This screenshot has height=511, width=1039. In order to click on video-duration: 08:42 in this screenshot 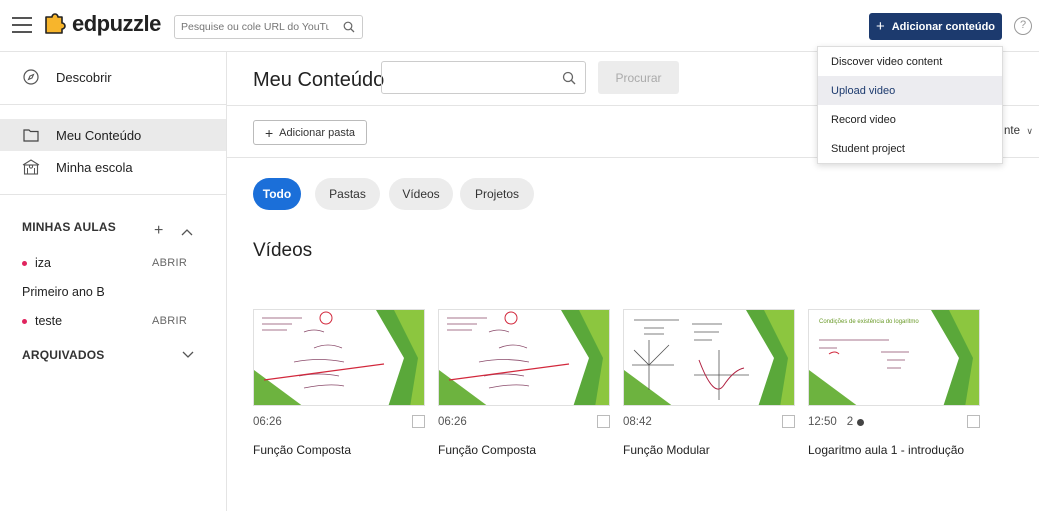, I will do `click(637, 422)`.